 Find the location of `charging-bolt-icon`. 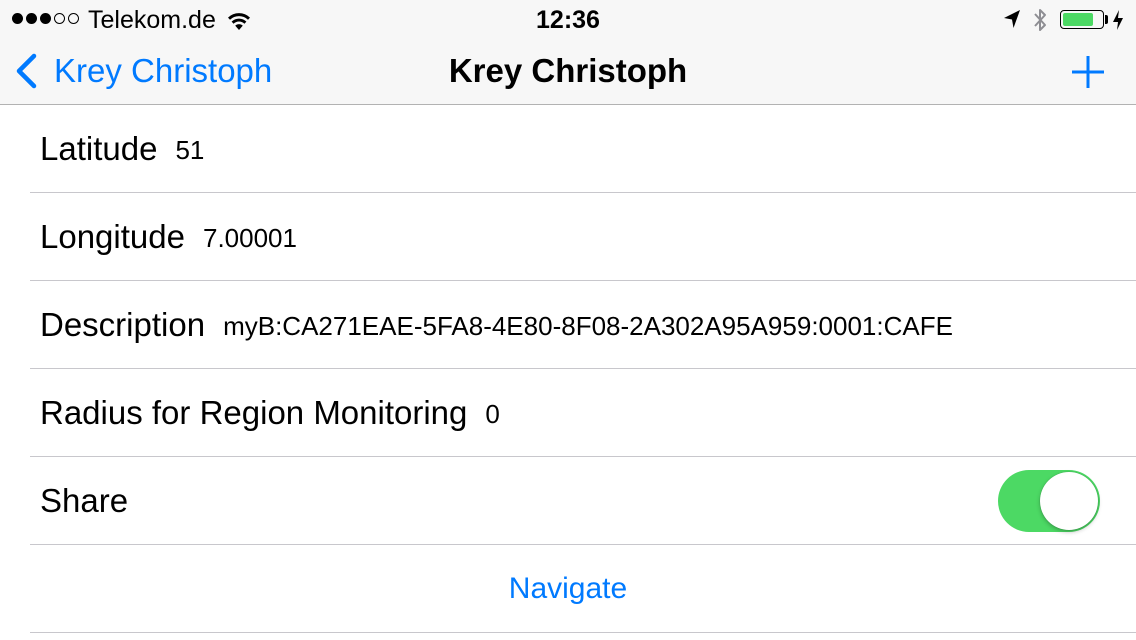

charging-bolt-icon is located at coordinates (1118, 20).